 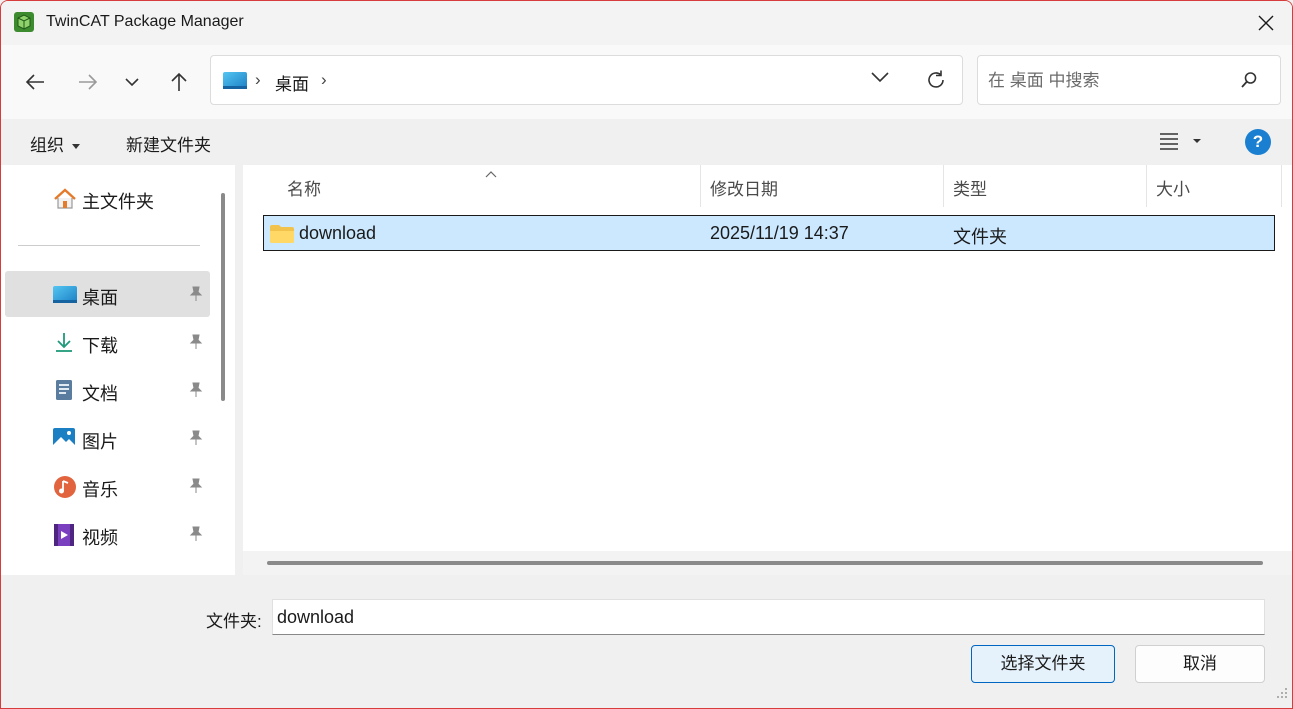 What do you see at coordinates (292, 82) in the screenshot?
I see `breadcrumb-desktop: 桌面` at bounding box center [292, 82].